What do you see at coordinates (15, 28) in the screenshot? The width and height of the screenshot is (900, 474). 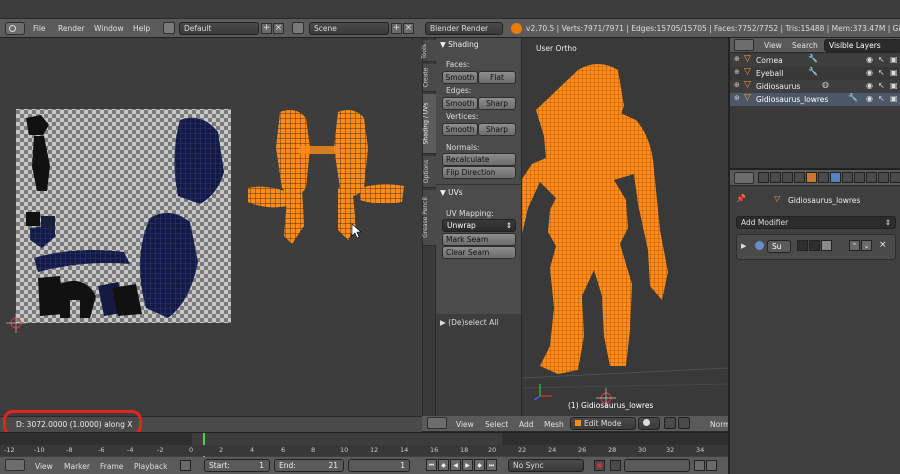 I see `editor-type-icon` at bounding box center [15, 28].